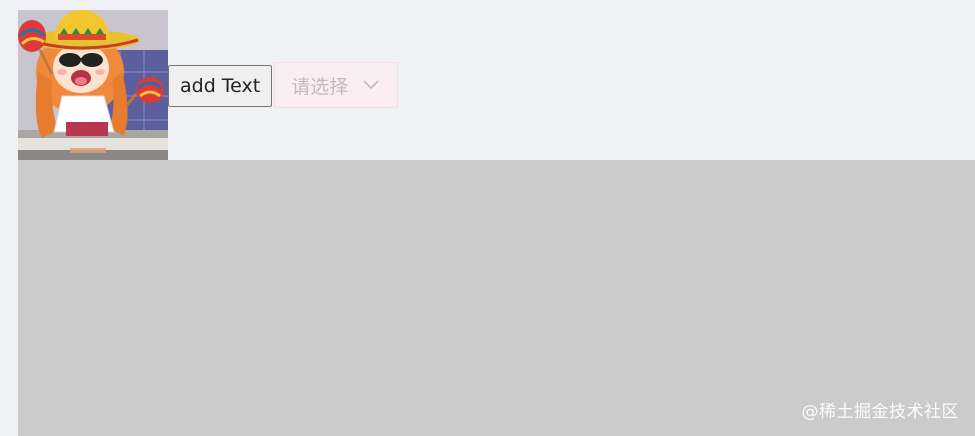 This screenshot has width=975, height=436. I want to click on avatar-image, so click(93, 85).